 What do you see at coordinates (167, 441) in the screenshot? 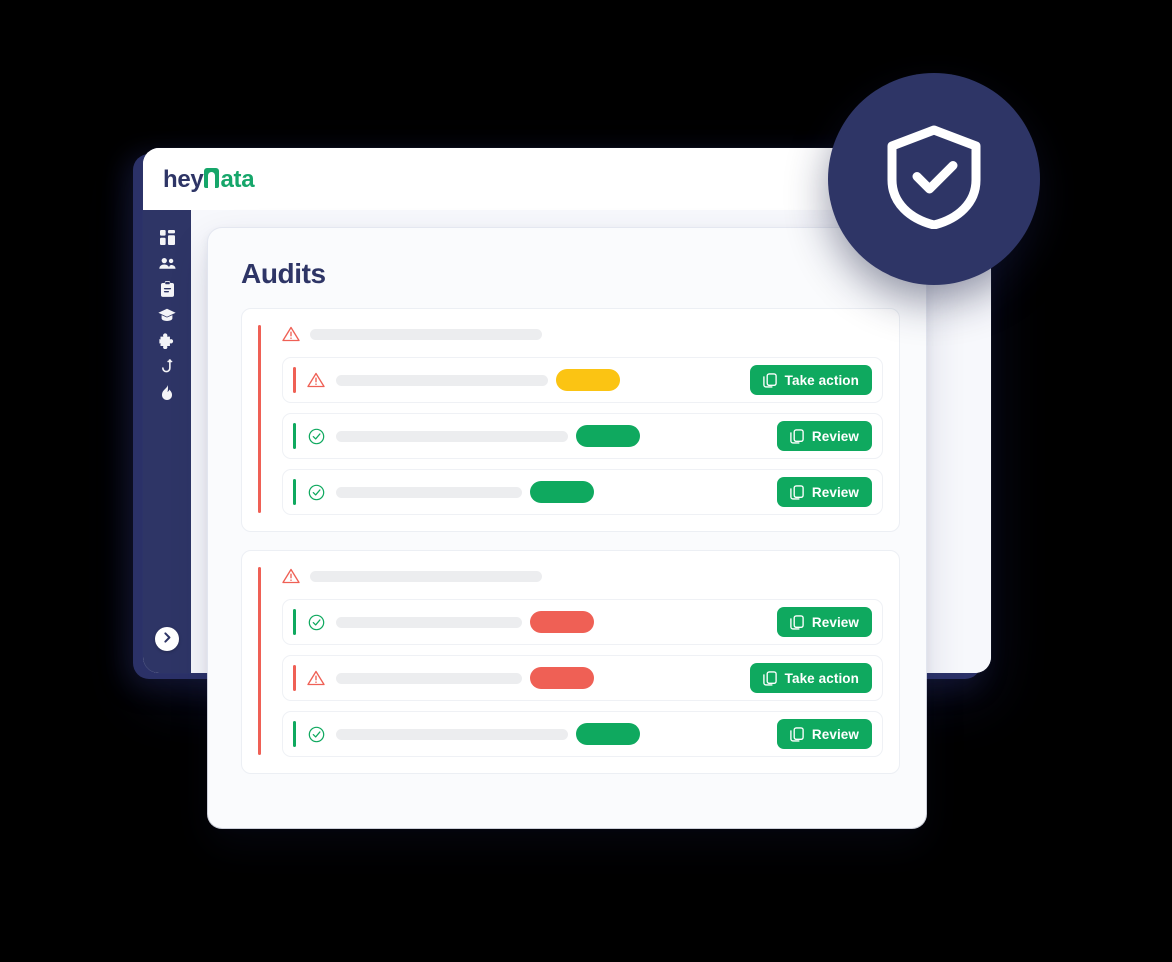
I see `sidebar-nav` at bounding box center [167, 441].